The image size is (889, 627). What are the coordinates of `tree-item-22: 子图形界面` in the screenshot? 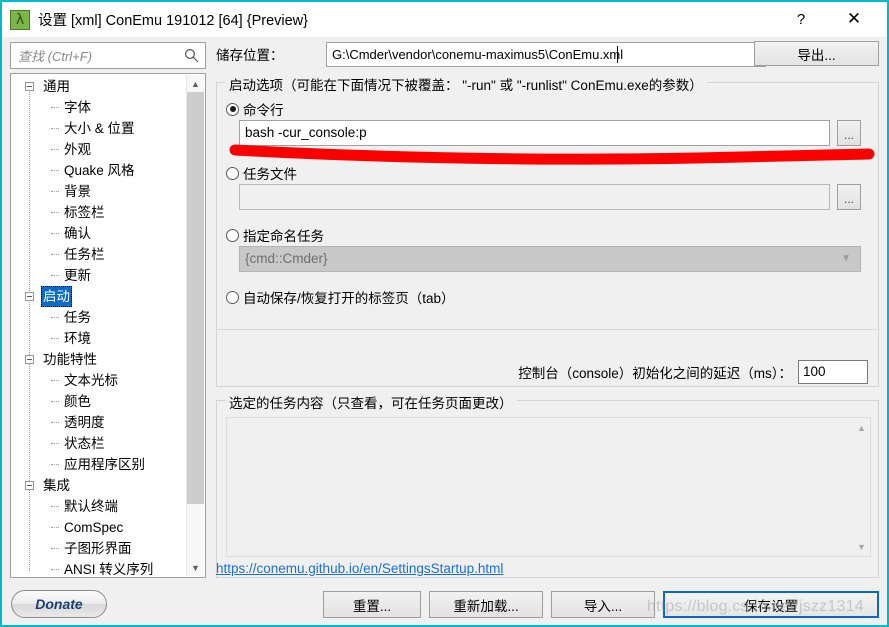 It's located at (99, 548).